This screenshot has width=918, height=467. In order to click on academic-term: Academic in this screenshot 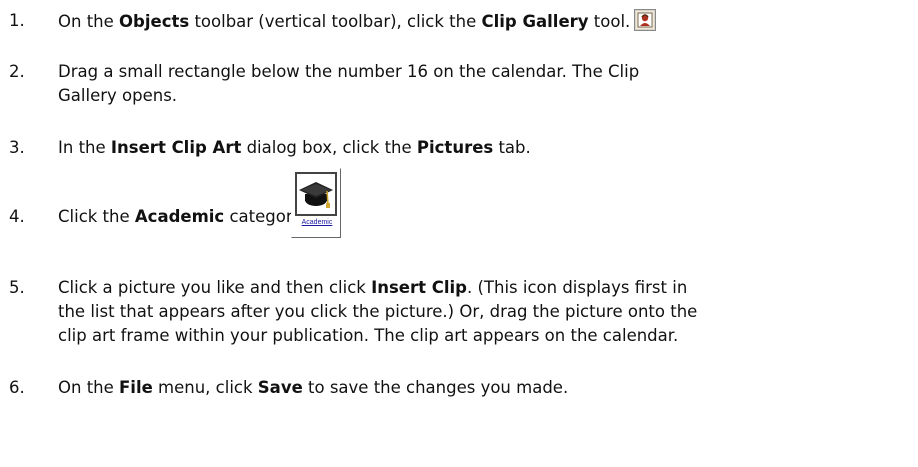, I will do `click(179, 216)`.